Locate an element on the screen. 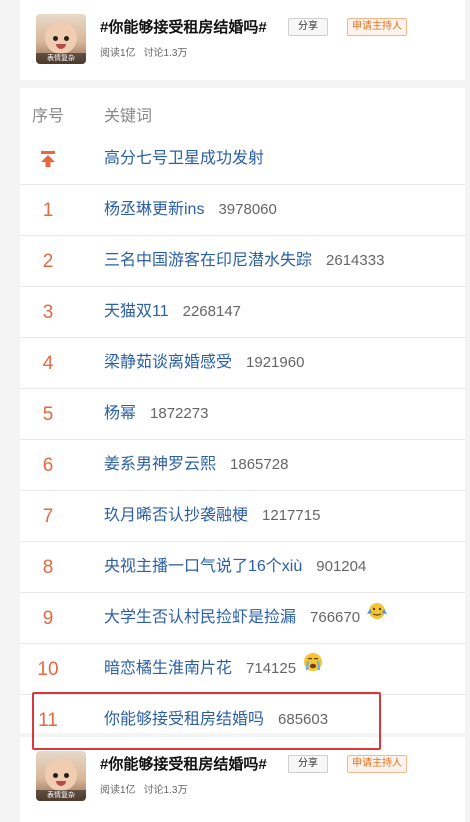  column-keyword-header: 关键词 is located at coordinates (128, 116).